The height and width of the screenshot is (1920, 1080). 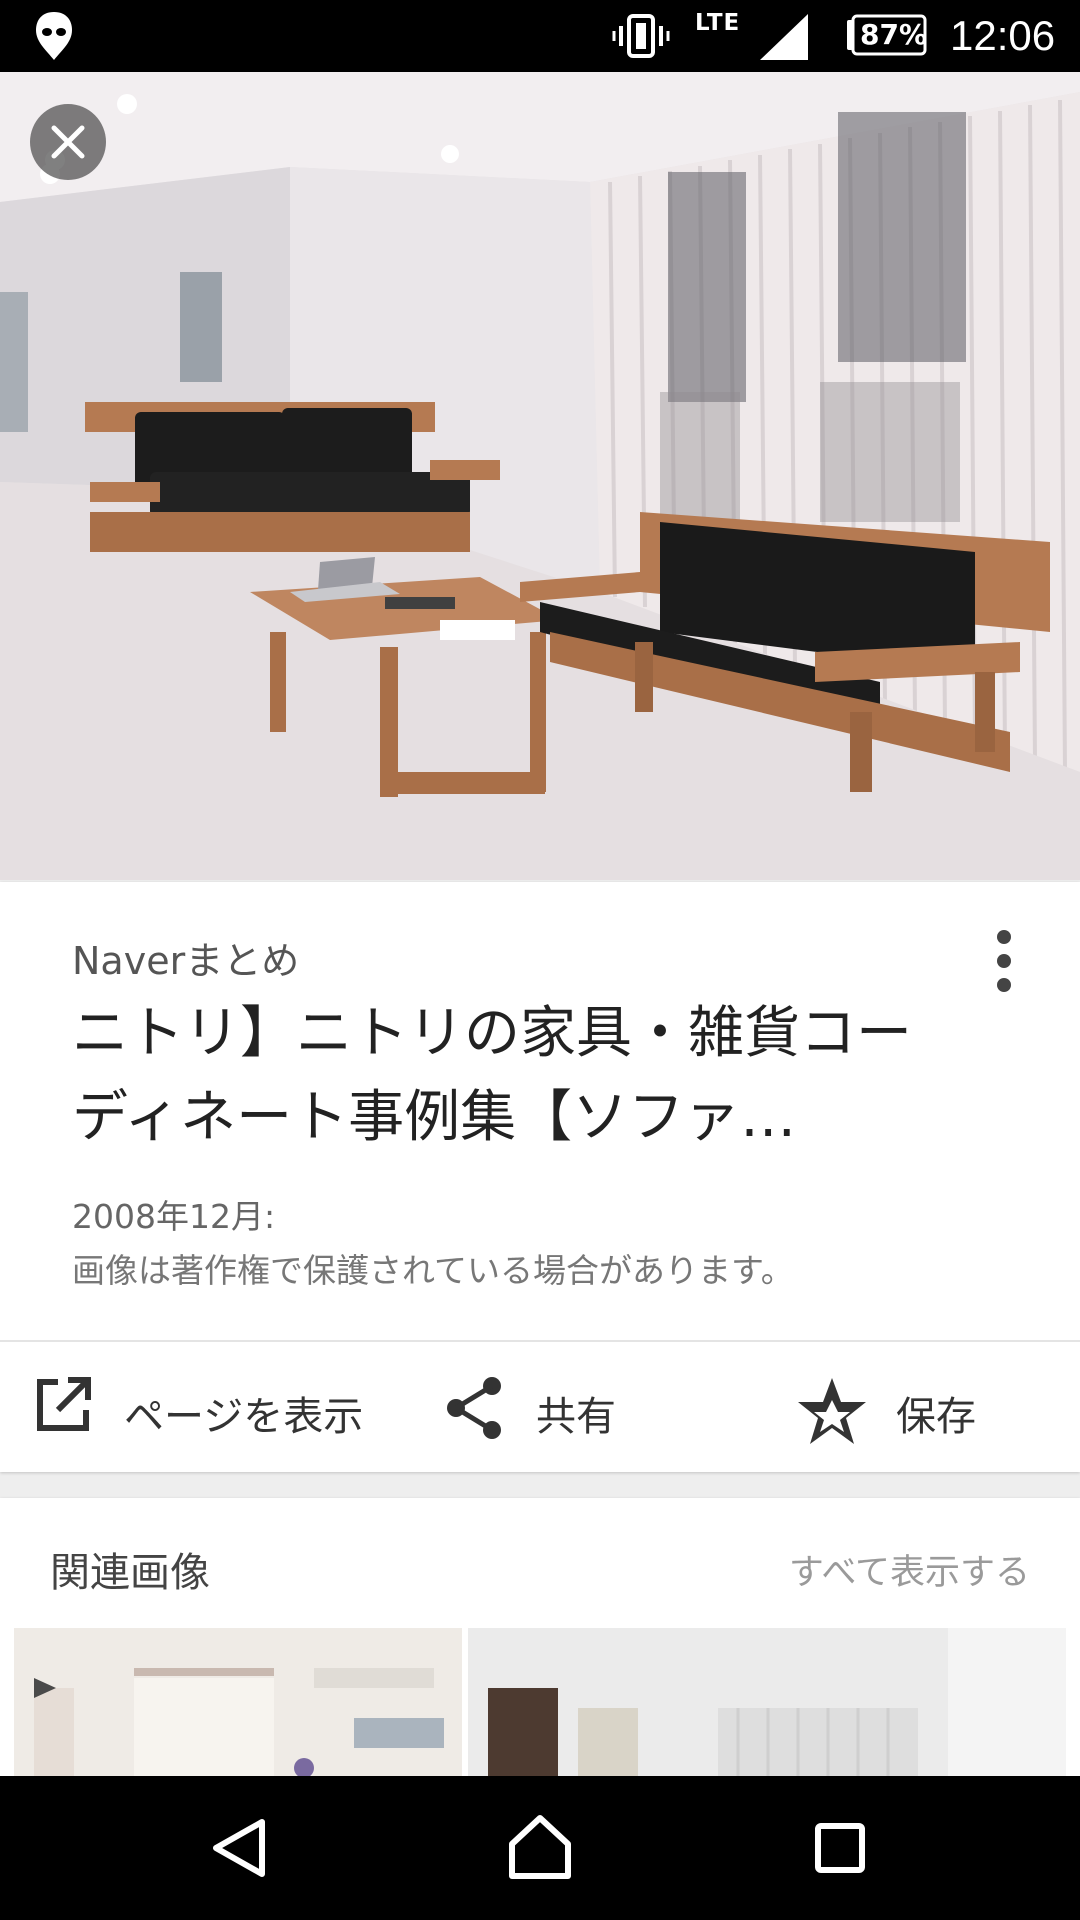 I want to click on star-icon, so click(x=832, y=1411).